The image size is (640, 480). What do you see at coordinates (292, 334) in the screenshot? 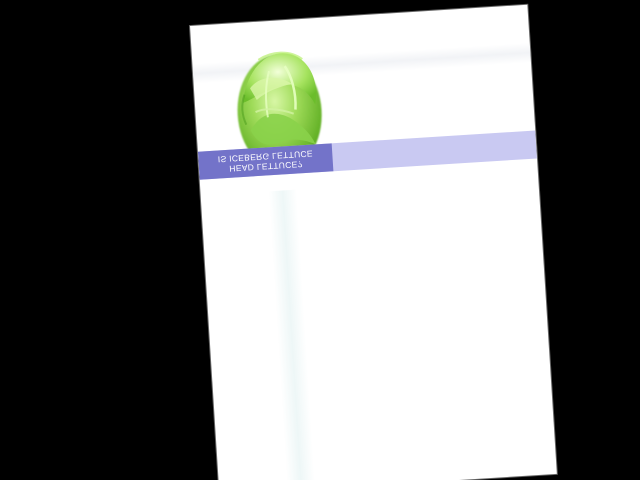
I see `faint-stem` at bounding box center [292, 334].